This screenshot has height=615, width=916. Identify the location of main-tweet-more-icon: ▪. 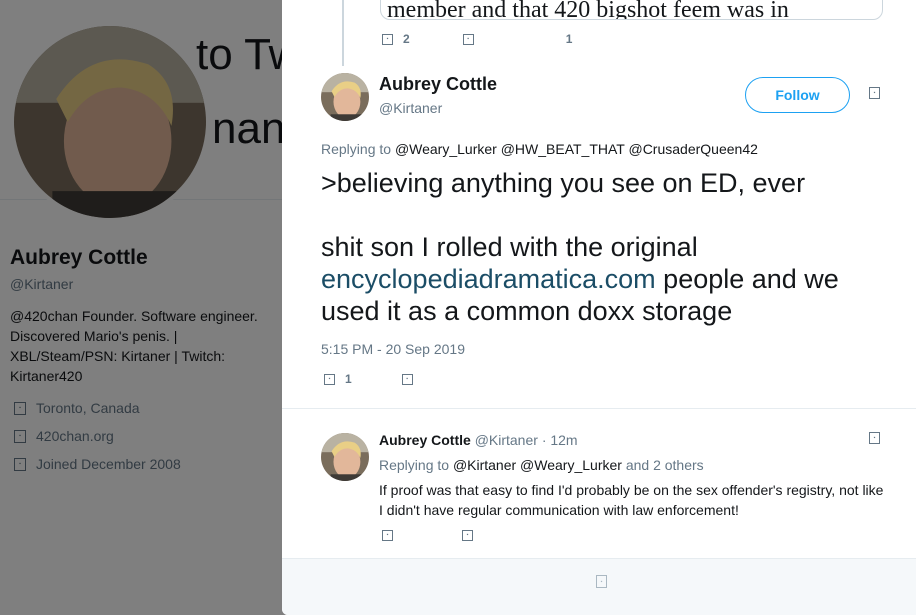
(874, 93).